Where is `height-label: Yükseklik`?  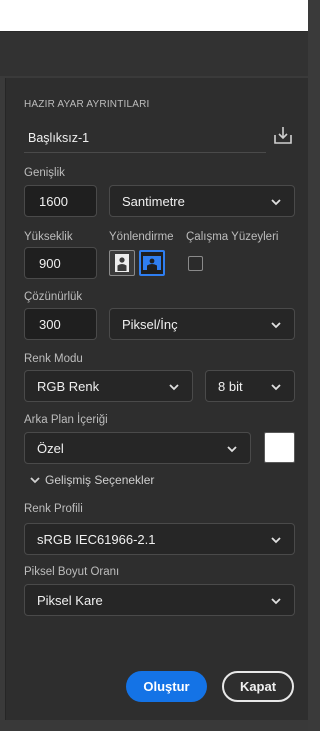 height-label: Yükseklik is located at coordinates (48, 237).